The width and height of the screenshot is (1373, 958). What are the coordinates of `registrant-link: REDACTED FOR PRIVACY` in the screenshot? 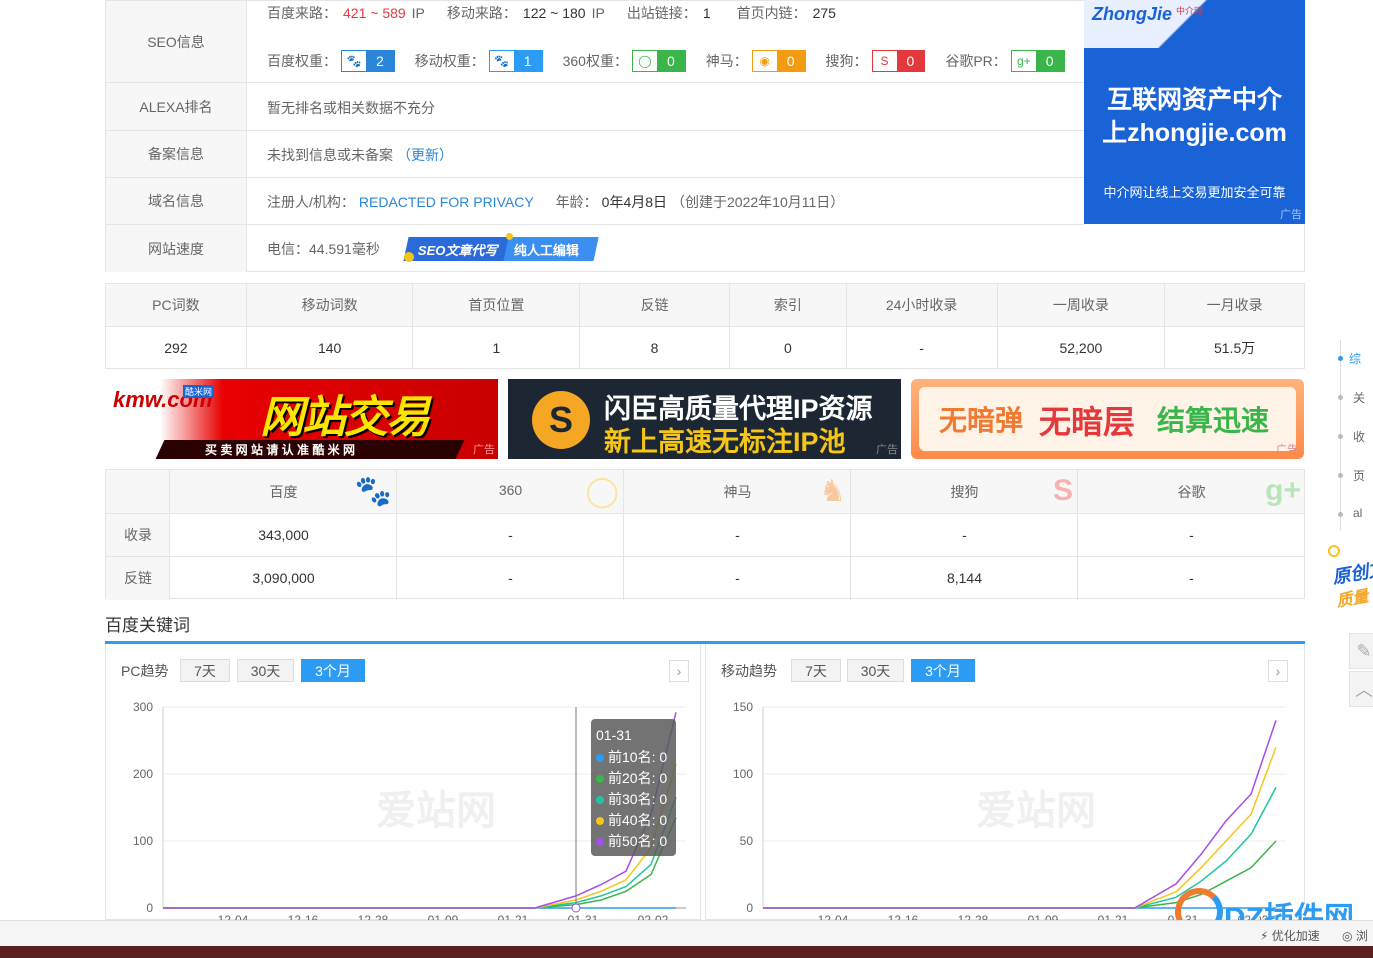 It's located at (446, 202).